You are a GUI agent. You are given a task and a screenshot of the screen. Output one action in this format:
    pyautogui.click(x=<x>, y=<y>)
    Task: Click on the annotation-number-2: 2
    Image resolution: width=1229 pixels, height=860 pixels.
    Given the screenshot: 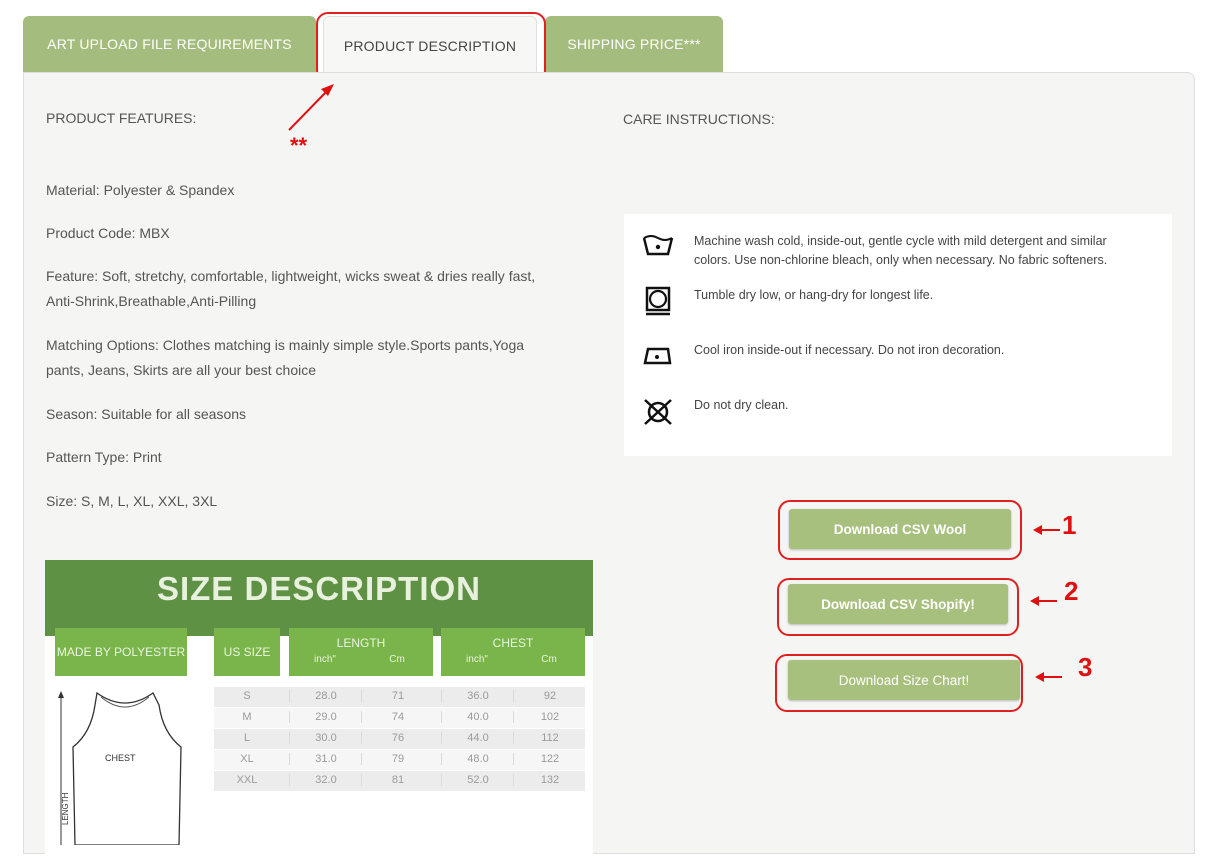 What is the action you would take?
    pyautogui.click(x=1071, y=591)
    